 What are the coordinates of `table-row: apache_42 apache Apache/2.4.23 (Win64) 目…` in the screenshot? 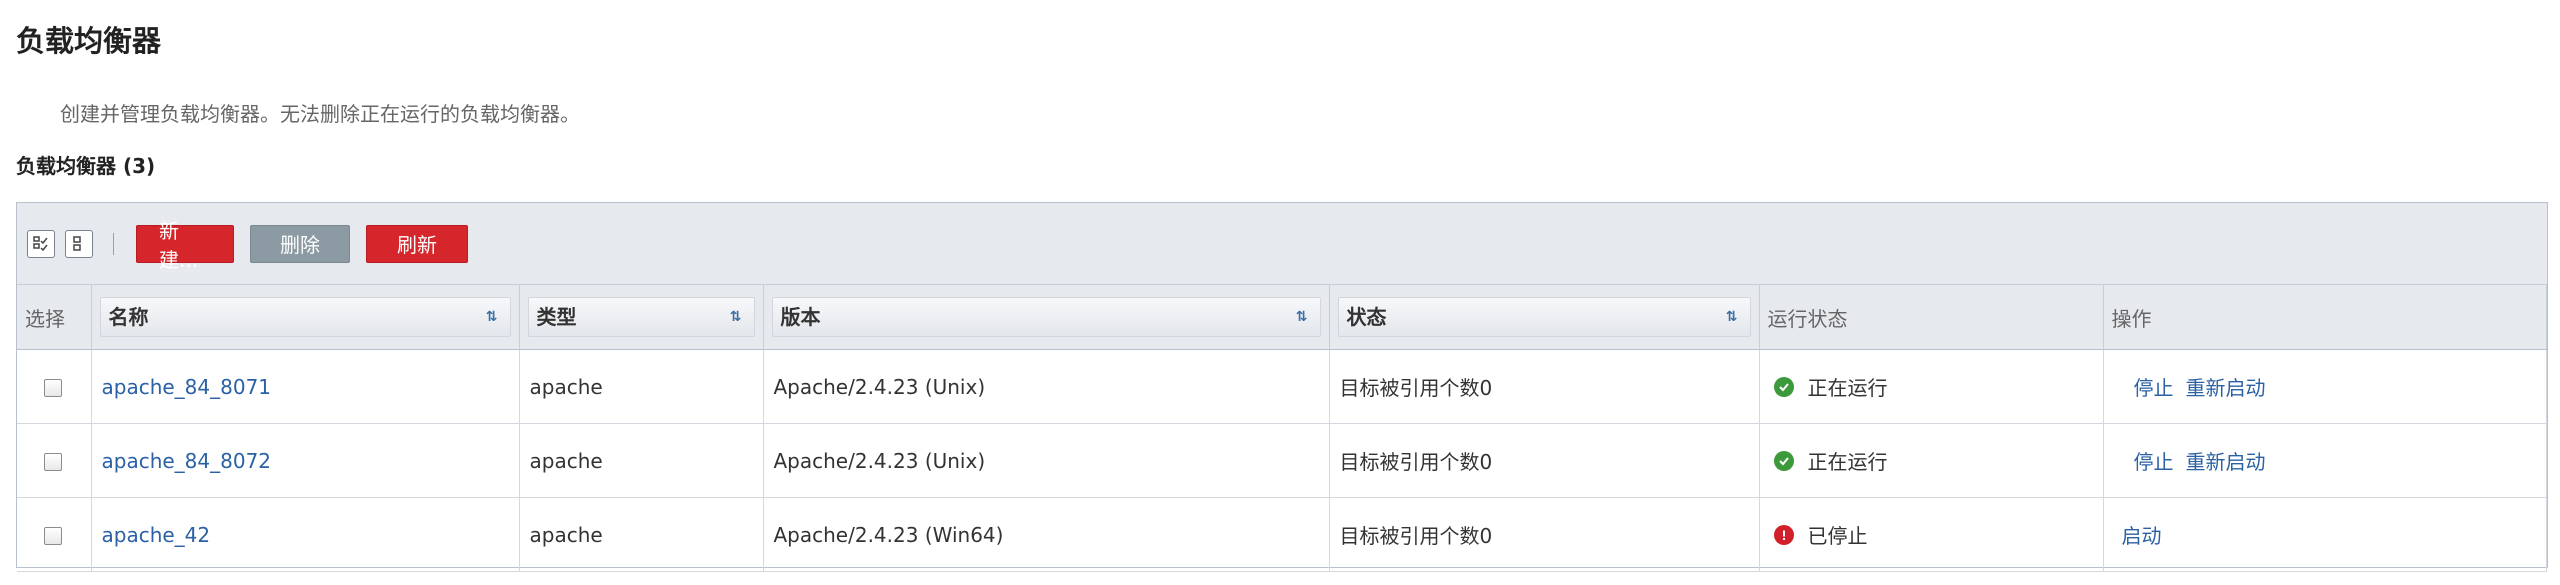 It's located at (1282, 534).